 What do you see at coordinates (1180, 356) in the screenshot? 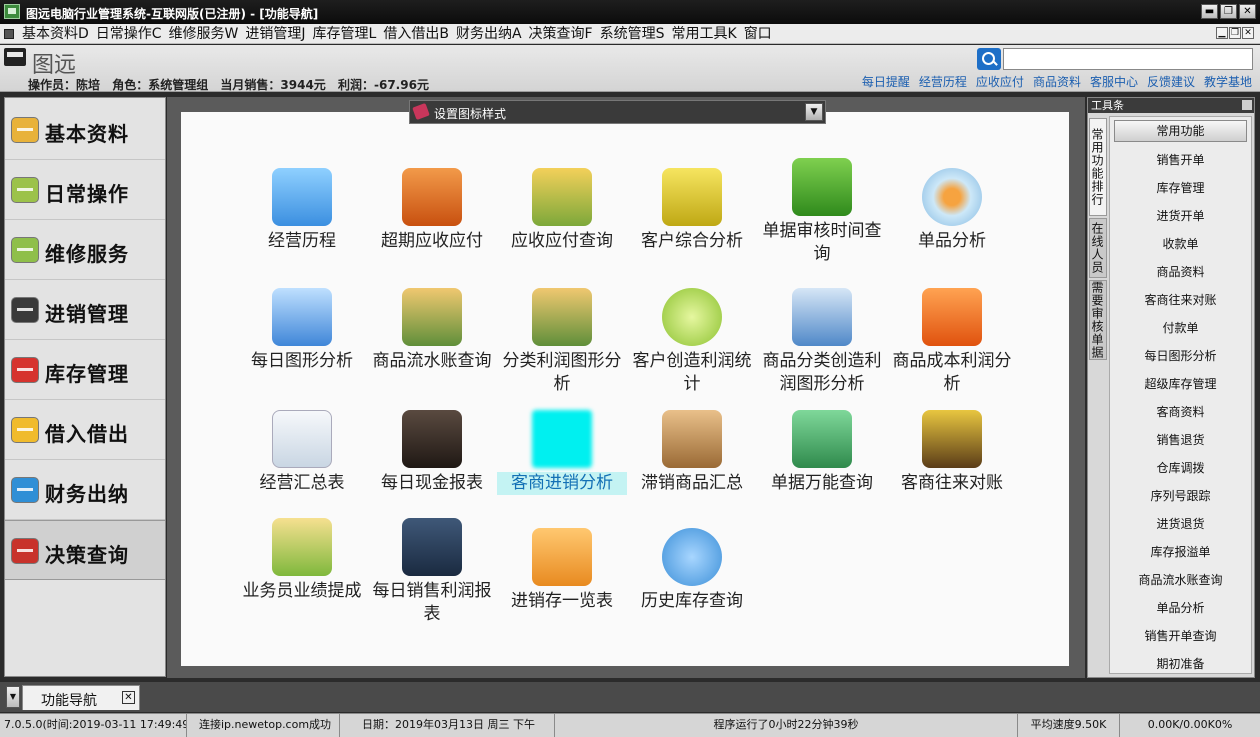
I see `list-item: 每日图形分析` at bounding box center [1180, 356].